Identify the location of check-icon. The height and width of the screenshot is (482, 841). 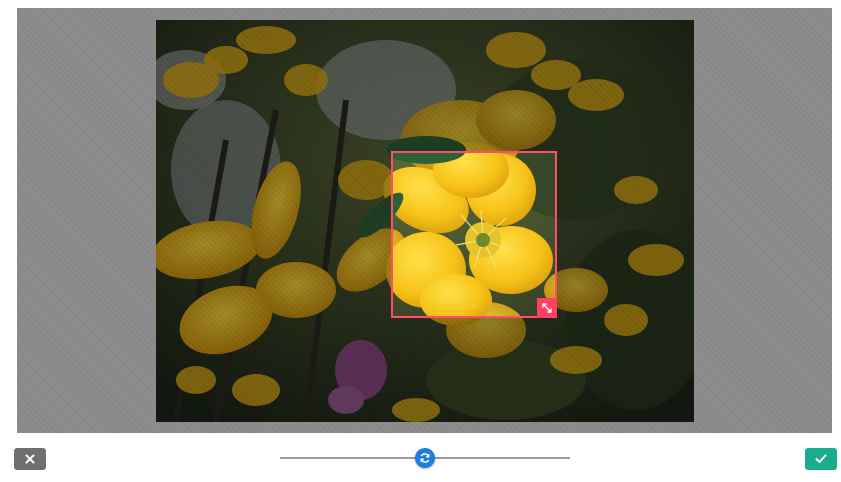
(821, 459).